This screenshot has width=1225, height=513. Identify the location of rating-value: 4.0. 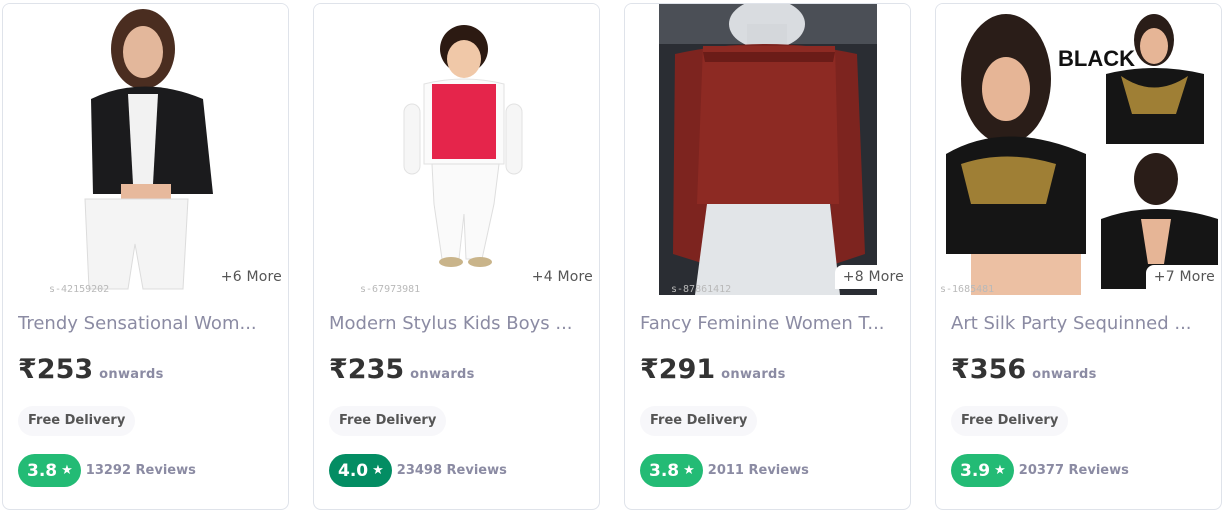
(353, 470).